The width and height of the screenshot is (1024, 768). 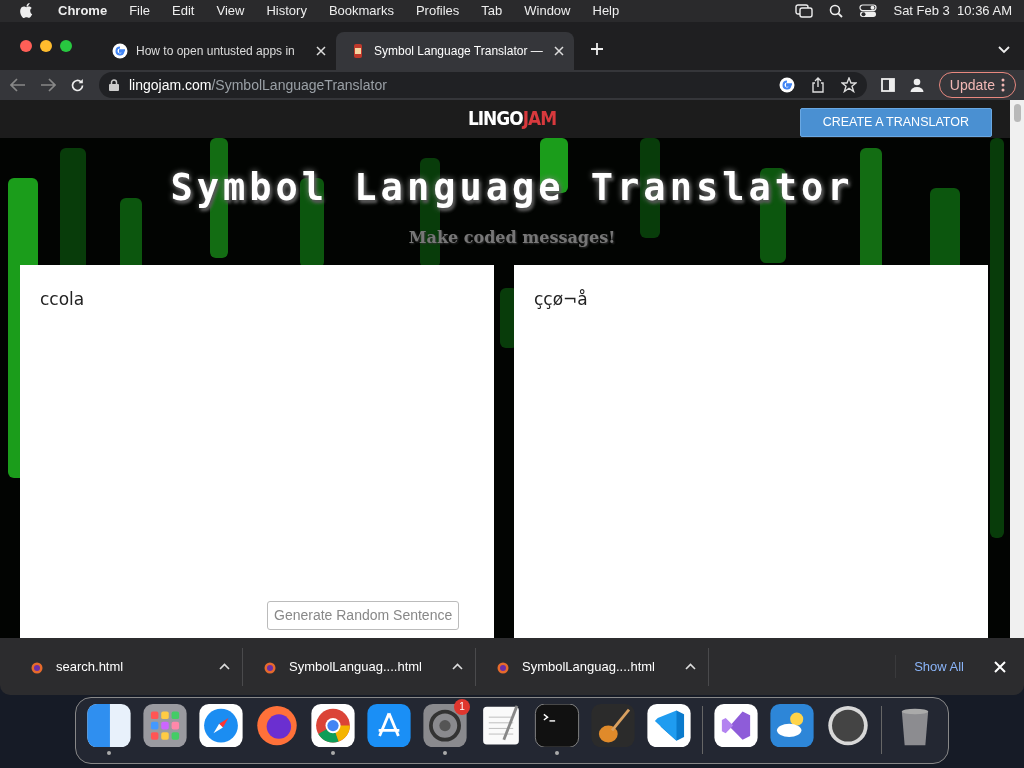 What do you see at coordinates (935, 666) in the screenshot?
I see `show-all-button: Show All` at bounding box center [935, 666].